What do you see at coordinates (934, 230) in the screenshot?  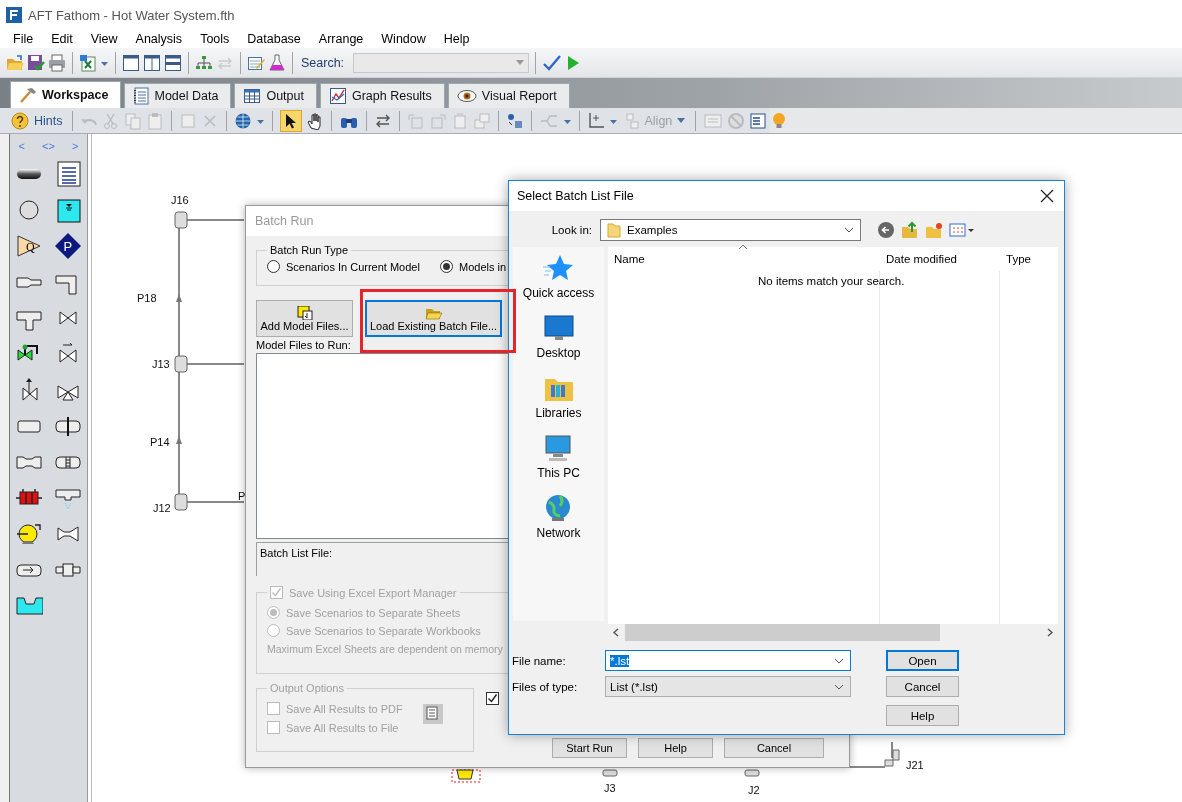 I see `new-folder-icon` at bounding box center [934, 230].